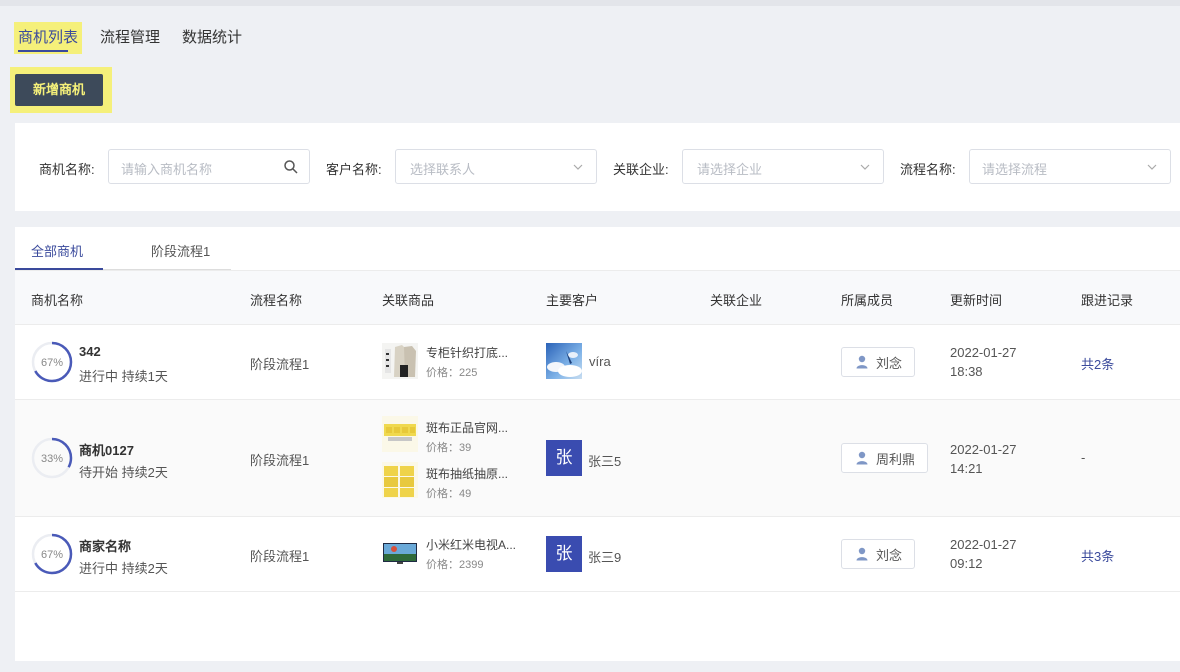 This screenshot has width=1180, height=672. What do you see at coordinates (90, 351) in the screenshot?
I see `opportunity-name: 342` at bounding box center [90, 351].